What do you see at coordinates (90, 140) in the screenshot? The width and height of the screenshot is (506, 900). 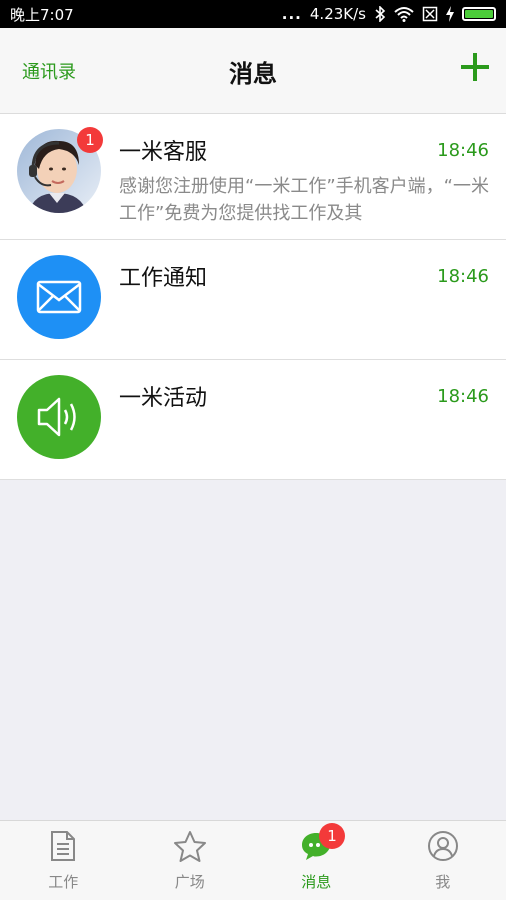 I see `unread-badge: 1` at bounding box center [90, 140].